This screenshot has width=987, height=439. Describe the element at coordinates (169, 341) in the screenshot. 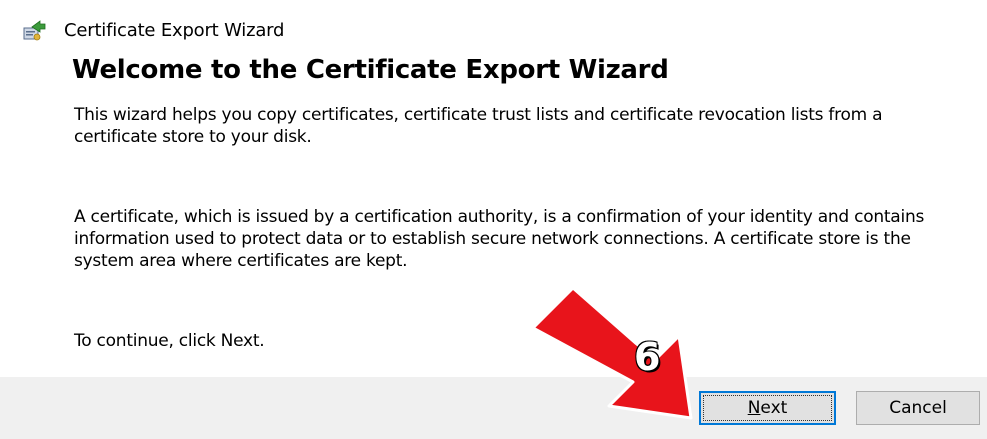

I see `continue-instruction: To continue, click Next.` at that location.